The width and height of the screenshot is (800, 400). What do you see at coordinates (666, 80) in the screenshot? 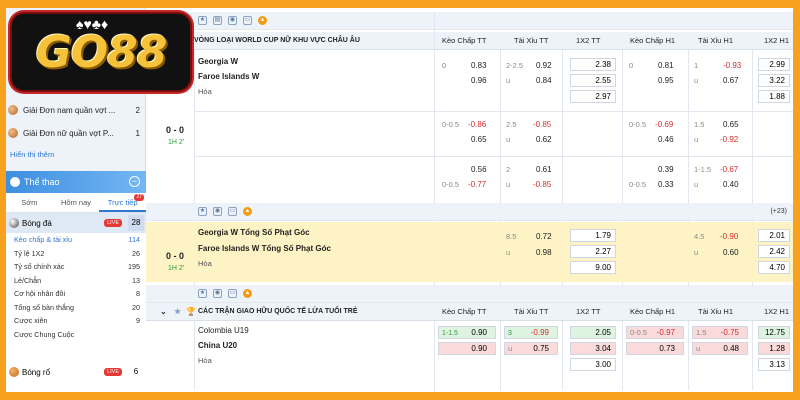
I see `odds-cell: 0.95` at bounding box center [666, 80].